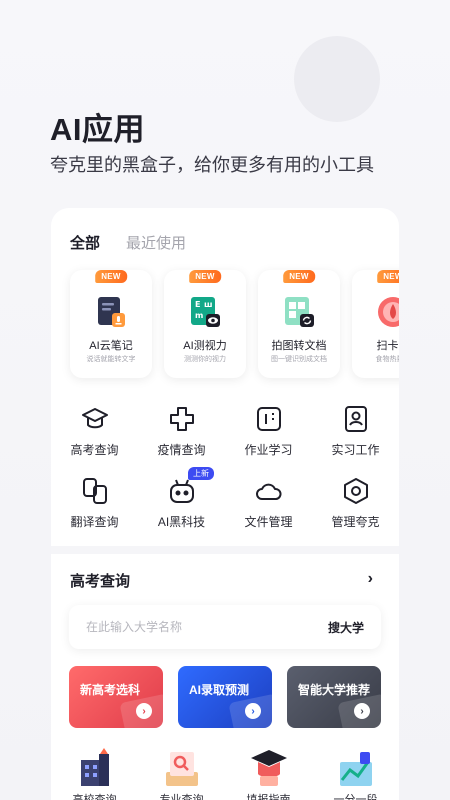 This screenshot has height=800, width=450. Describe the element at coordinates (388, 346) in the screenshot. I see `featured-name: 扫卡路` at that location.